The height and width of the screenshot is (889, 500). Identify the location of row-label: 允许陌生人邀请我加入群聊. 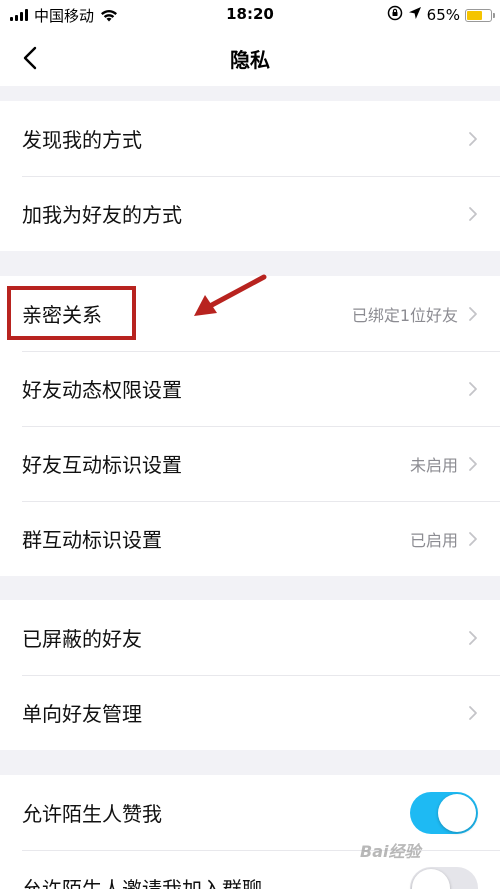
(142, 883).